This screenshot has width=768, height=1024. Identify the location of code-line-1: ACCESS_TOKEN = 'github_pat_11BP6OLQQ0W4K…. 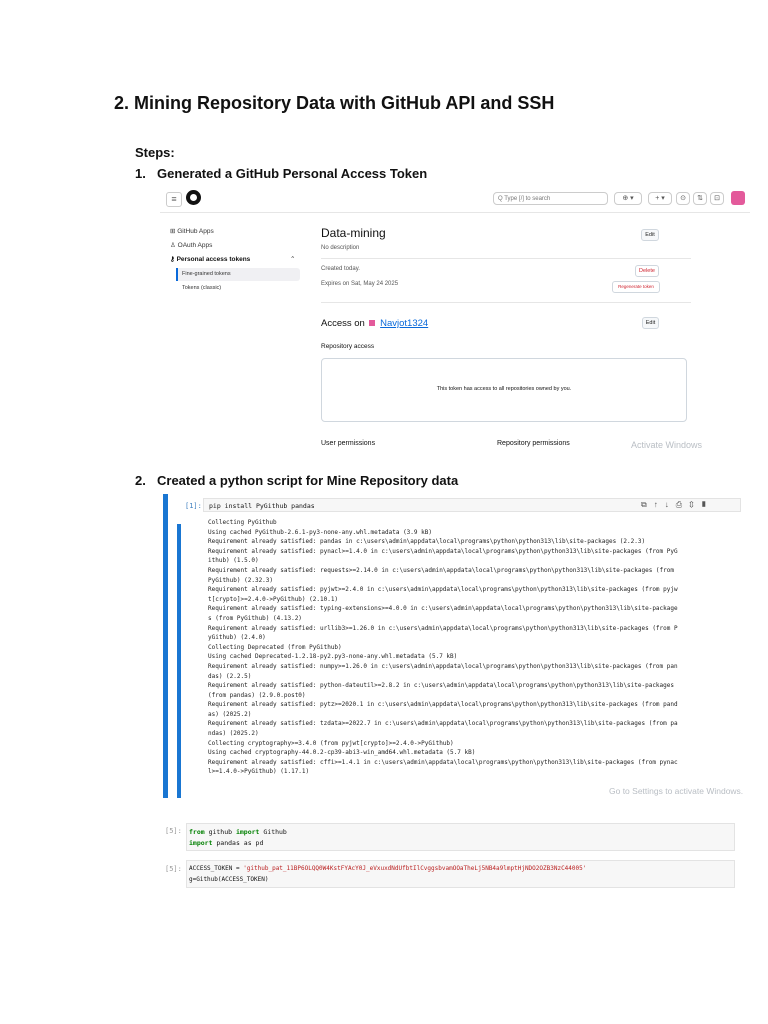
(387, 868).